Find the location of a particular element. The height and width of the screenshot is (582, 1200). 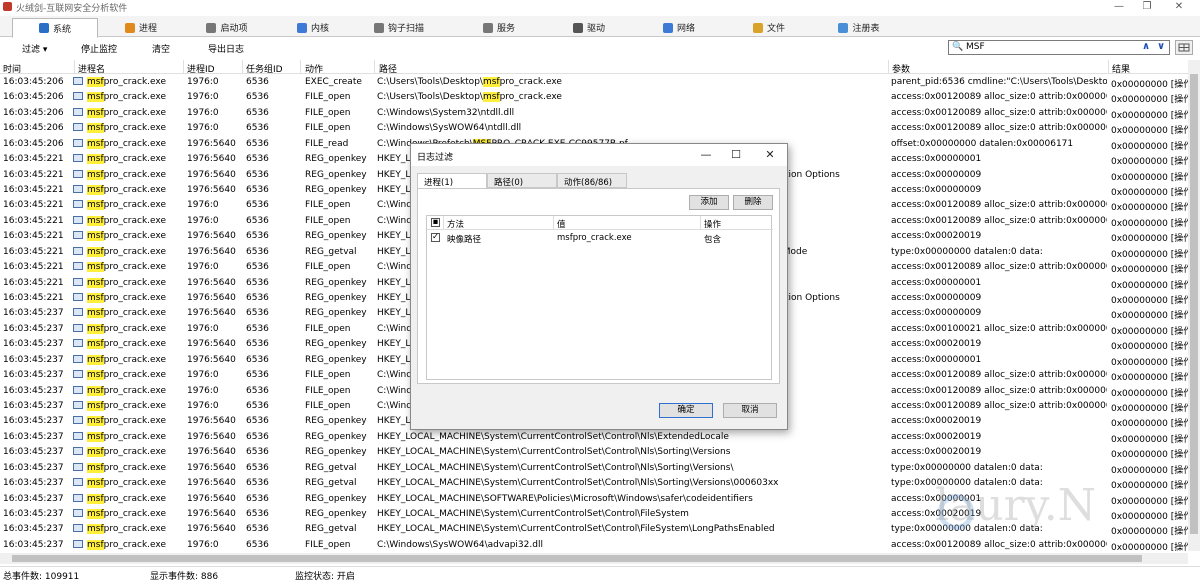

horizontal-scrollbar is located at coordinates (594, 558).